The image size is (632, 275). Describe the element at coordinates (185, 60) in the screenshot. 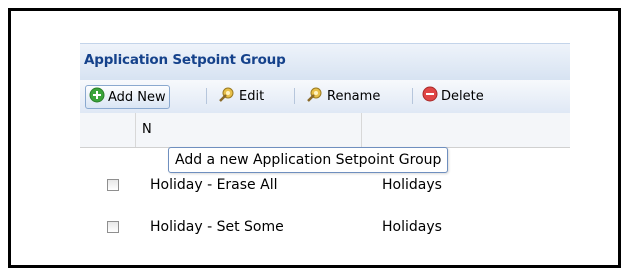

I see `panel-title: Application Setpoint Group` at that location.